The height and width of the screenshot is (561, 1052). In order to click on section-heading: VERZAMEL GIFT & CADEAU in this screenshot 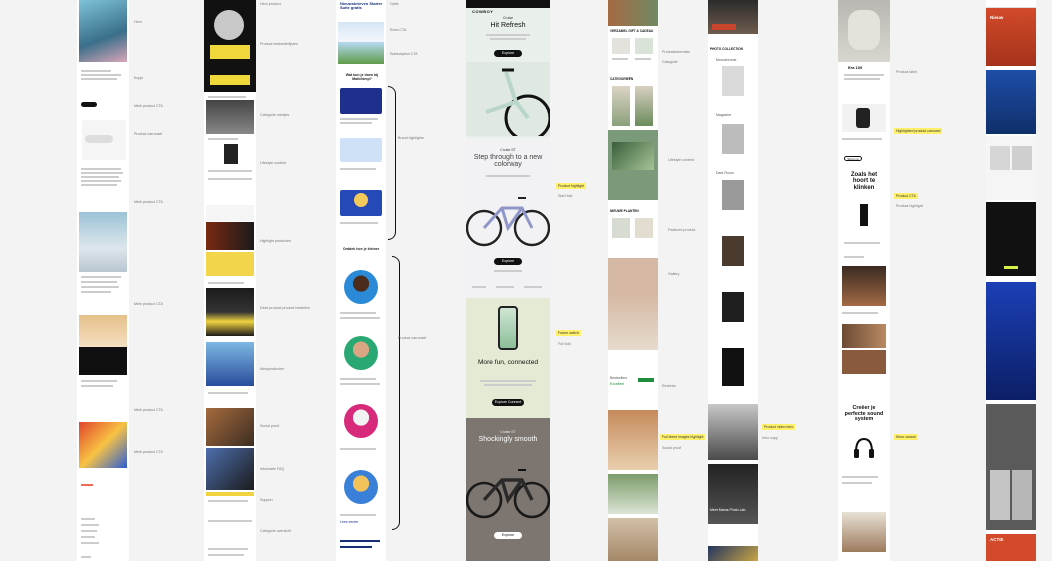, I will do `click(632, 31)`.